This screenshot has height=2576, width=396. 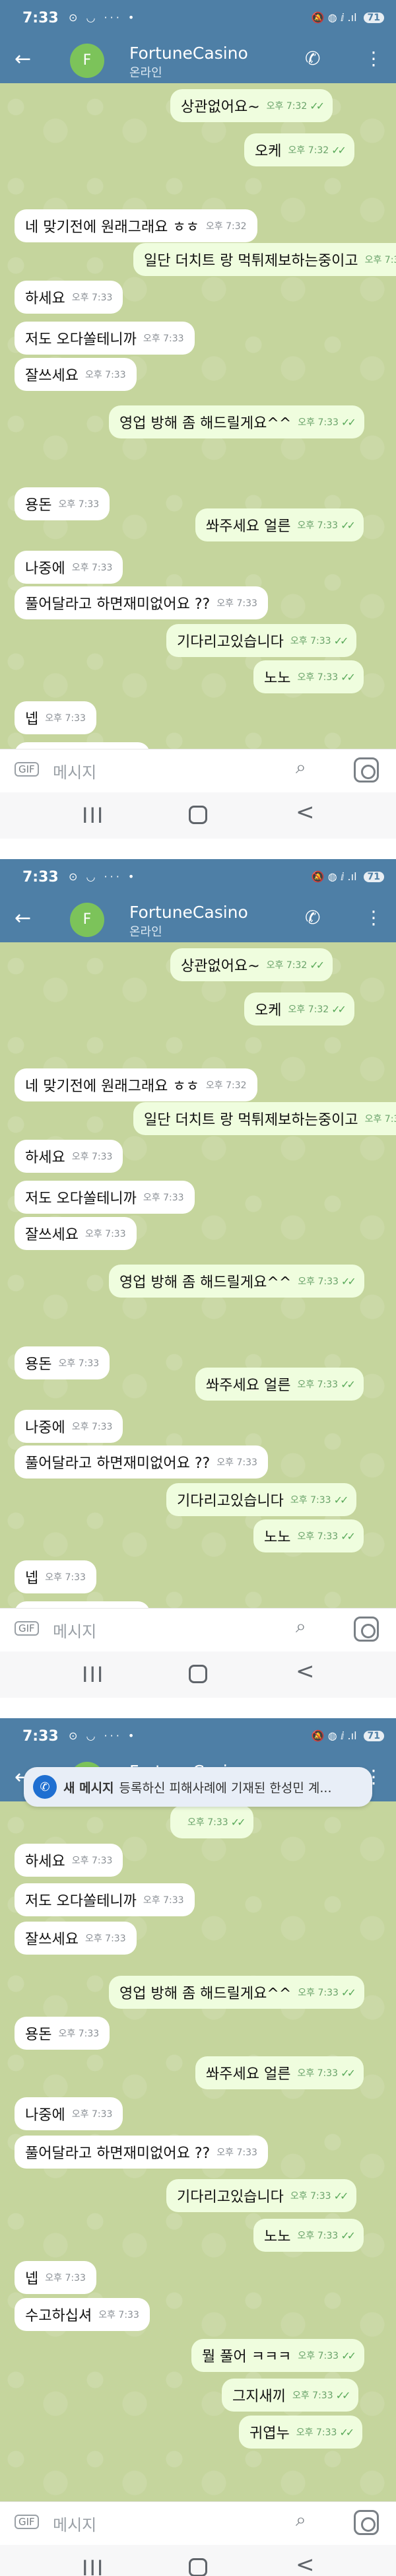 What do you see at coordinates (118, 605) in the screenshot?
I see `message-text: 풀어달라고 하면재미없어요 ??` at bounding box center [118, 605].